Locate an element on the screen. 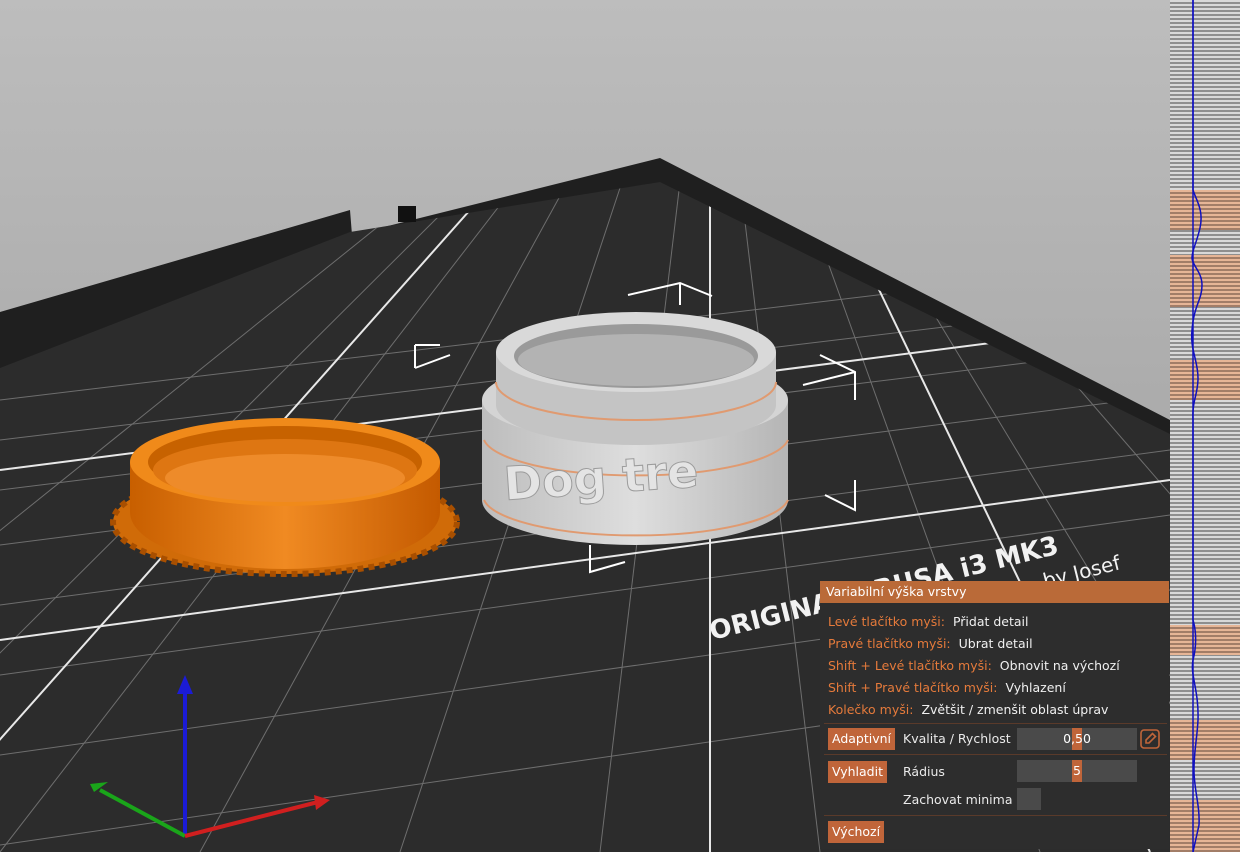 This screenshot has height=852, width=1240. edit-value-button is located at coordinates (1150, 739).